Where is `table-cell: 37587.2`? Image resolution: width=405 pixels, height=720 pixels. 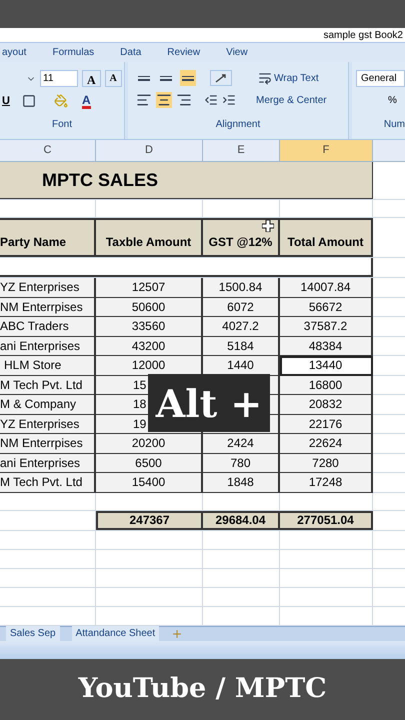 table-cell: 37587.2 is located at coordinates (326, 326).